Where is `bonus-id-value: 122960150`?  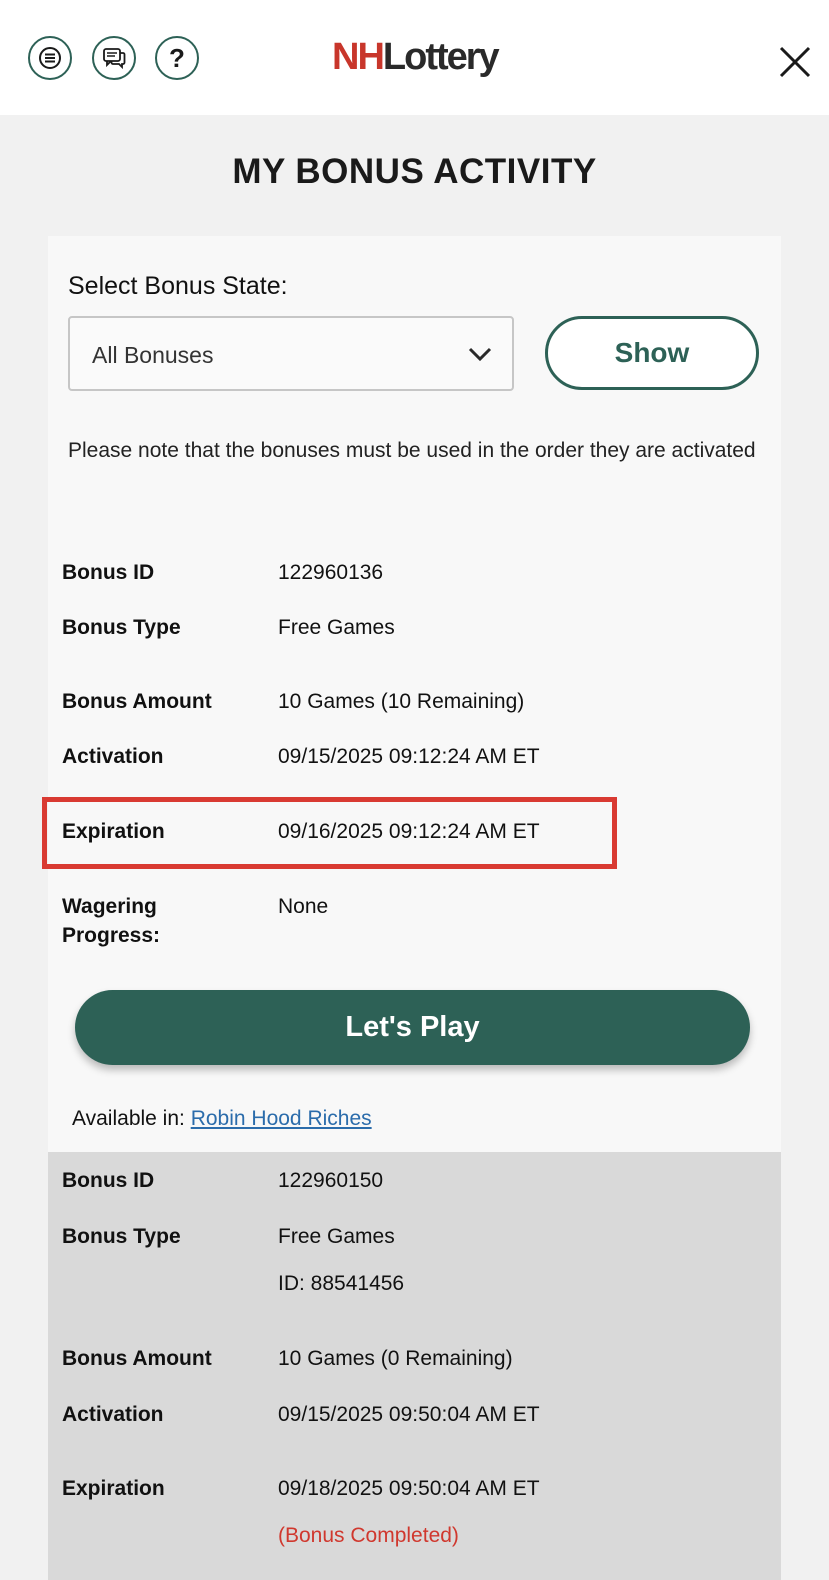 bonus-id-value: 122960150 is located at coordinates (331, 1180).